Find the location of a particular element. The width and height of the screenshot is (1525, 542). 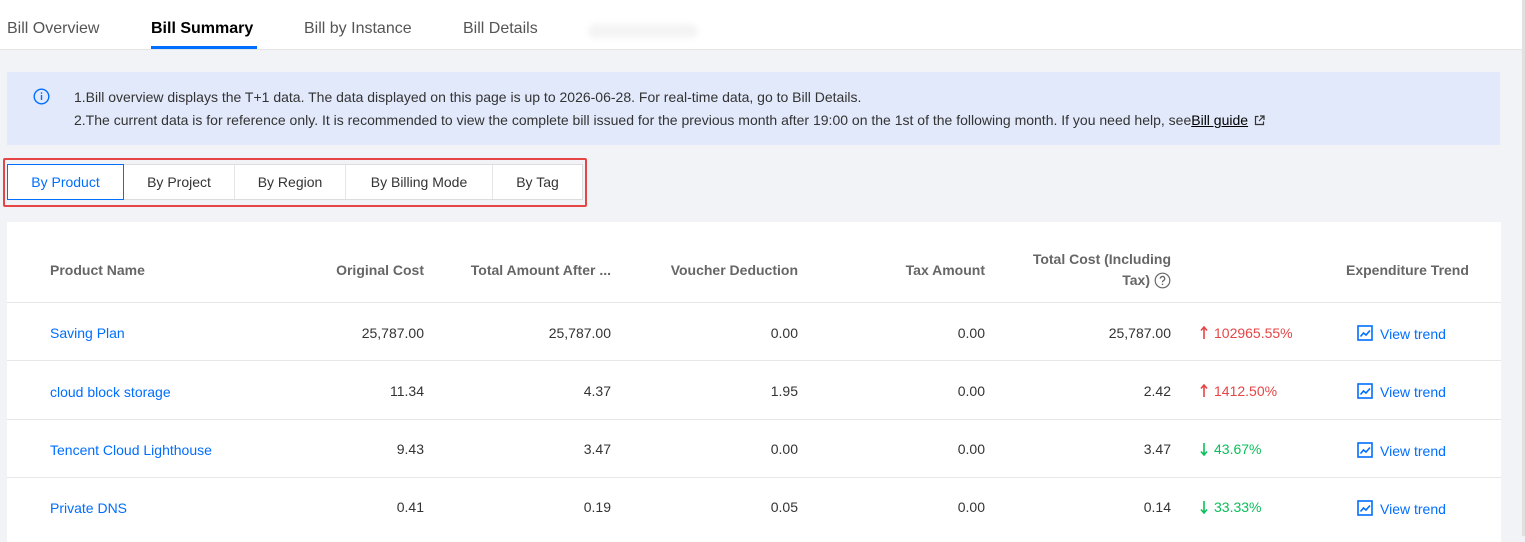

header-total-cost-line2: Tax) is located at coordinates (1146, 280).